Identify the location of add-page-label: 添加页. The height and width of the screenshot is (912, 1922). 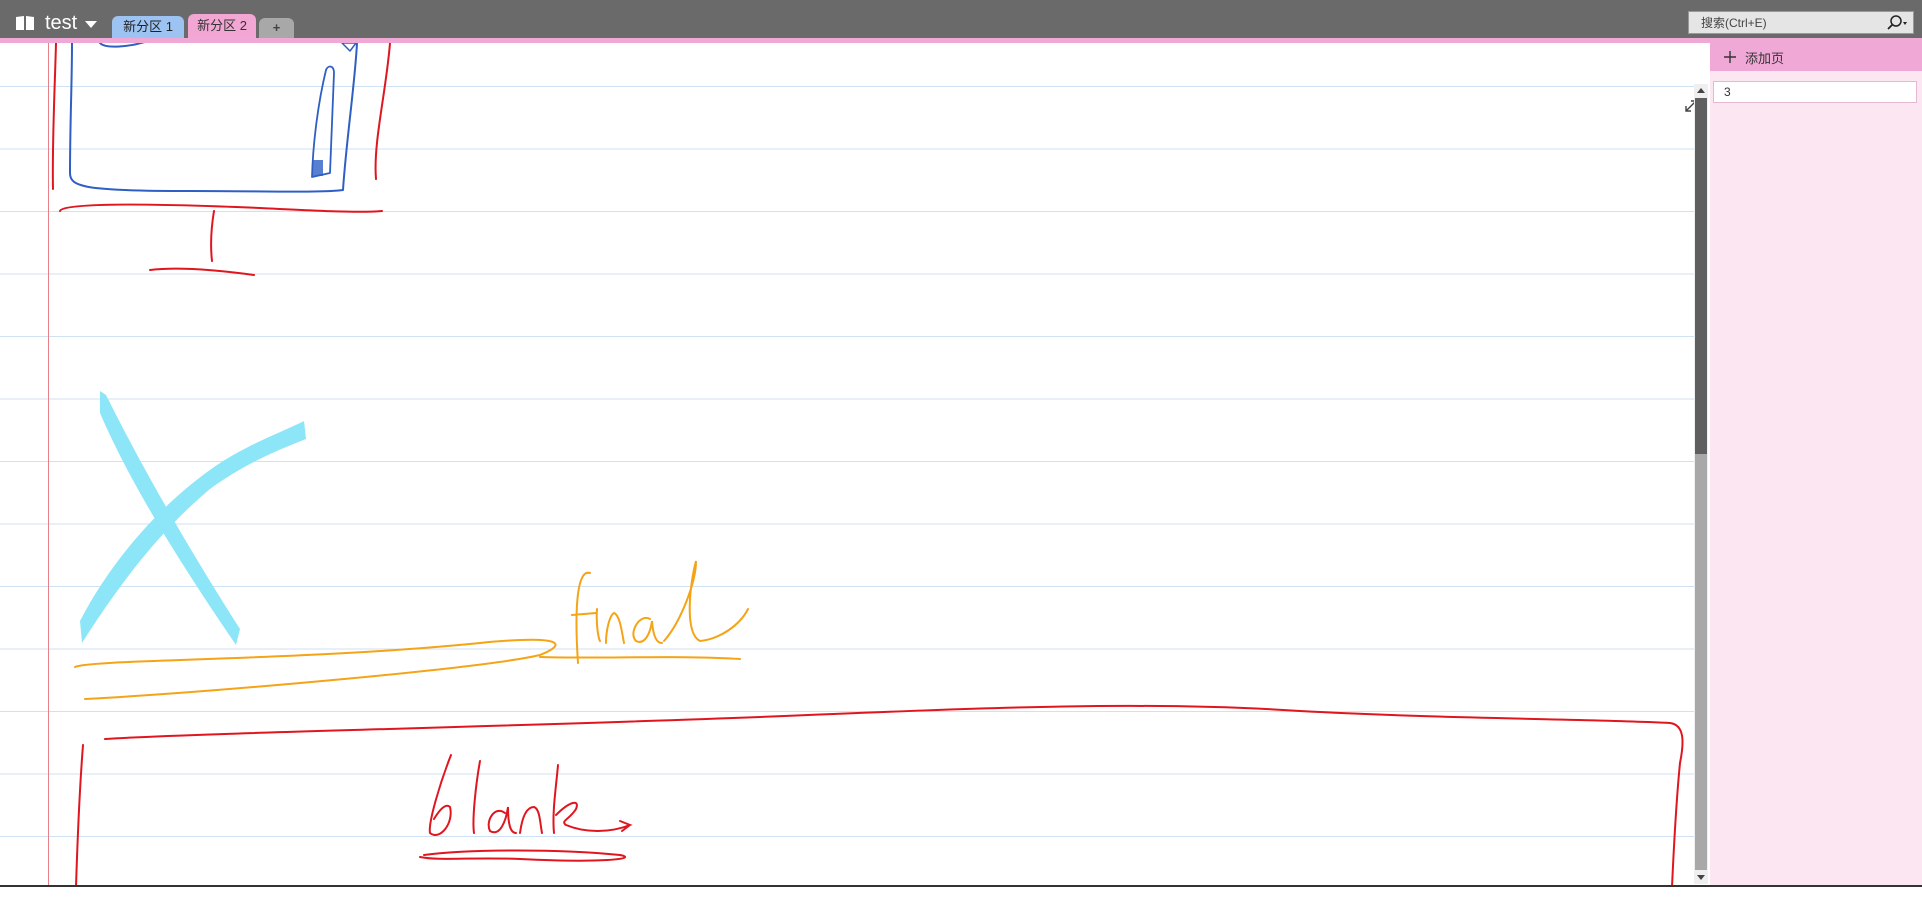
(1765, 58).